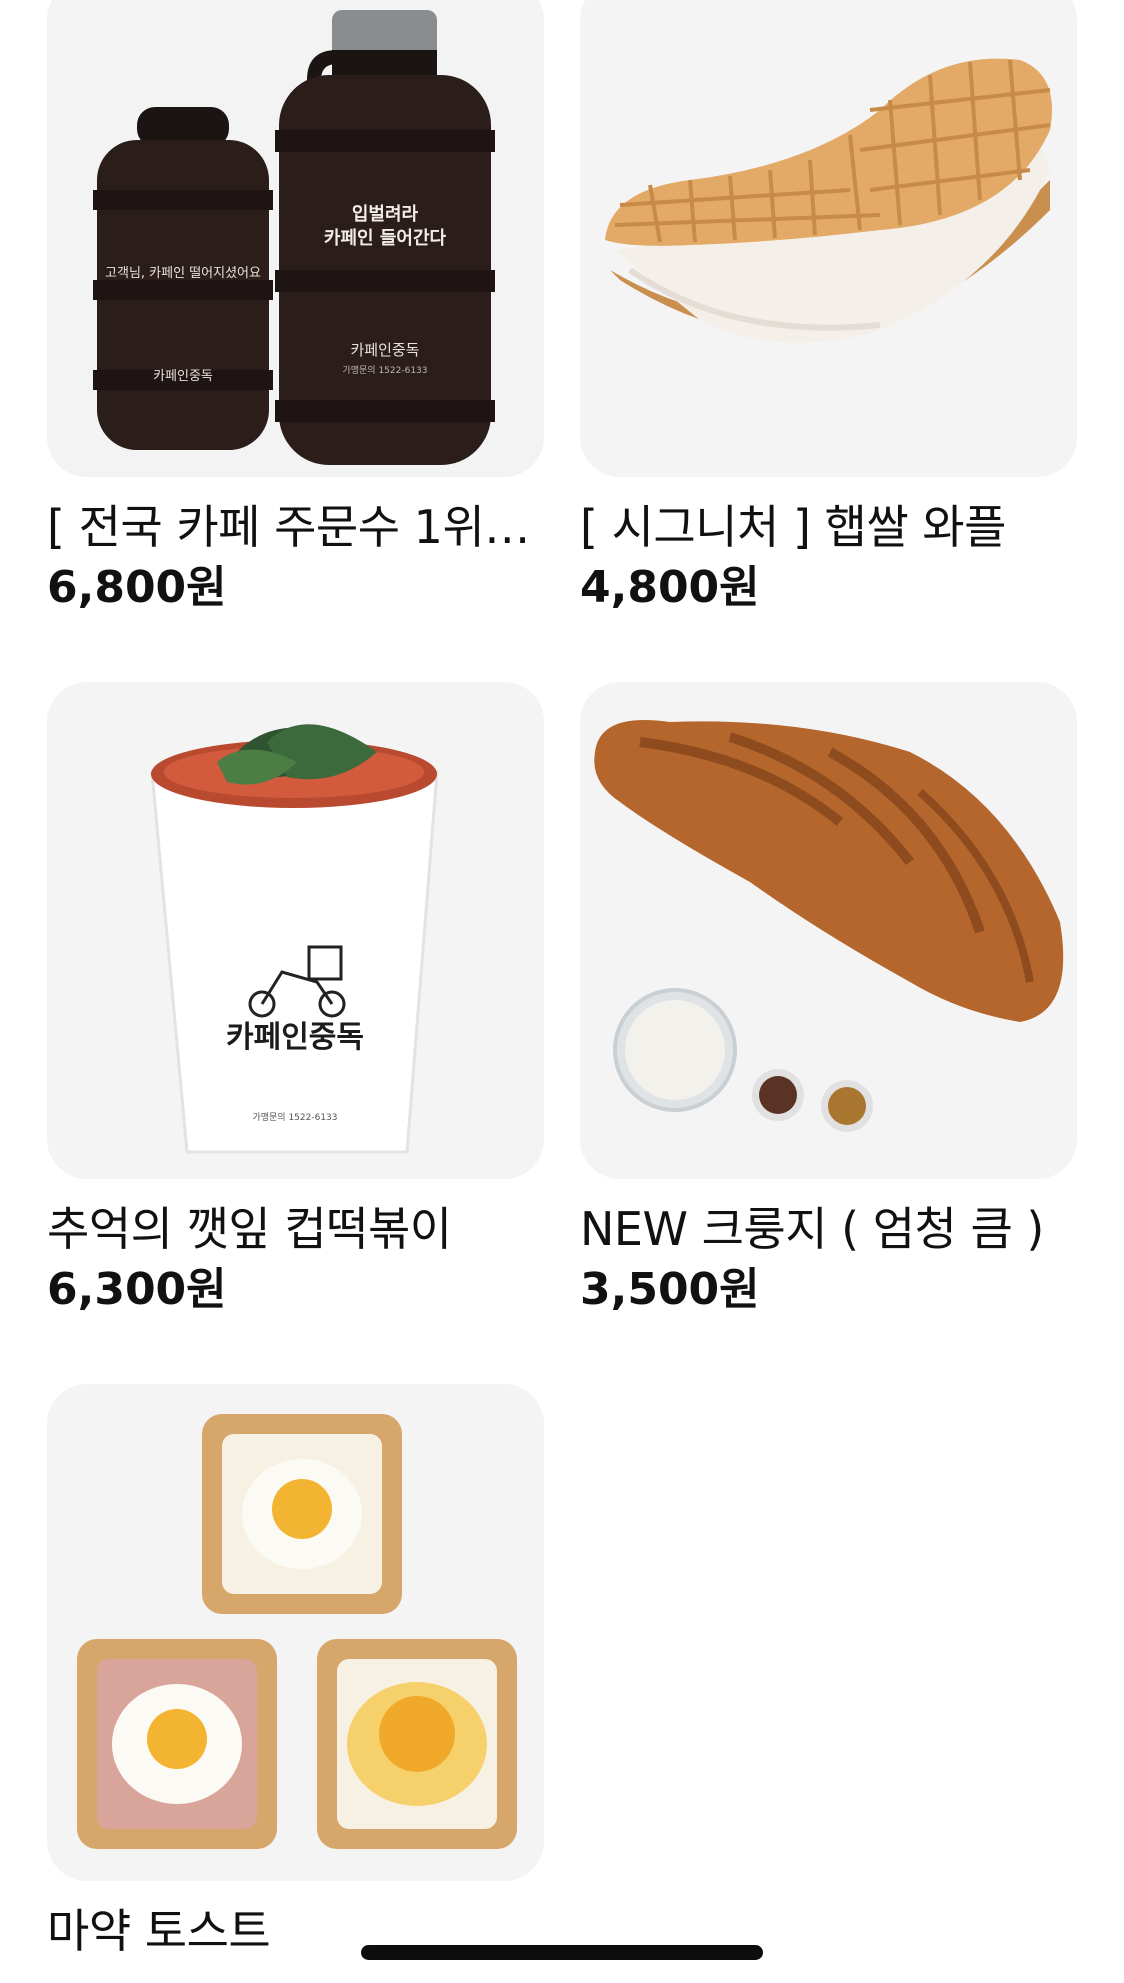  What do you see at coordinates (295, 1632) in the screenshot?
I see `product-image-toast` at bounding box center [295, 1632].